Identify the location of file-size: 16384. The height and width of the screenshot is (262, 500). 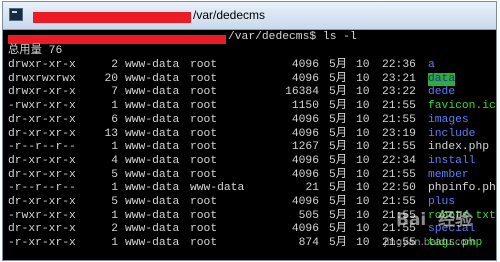
(302, 92).